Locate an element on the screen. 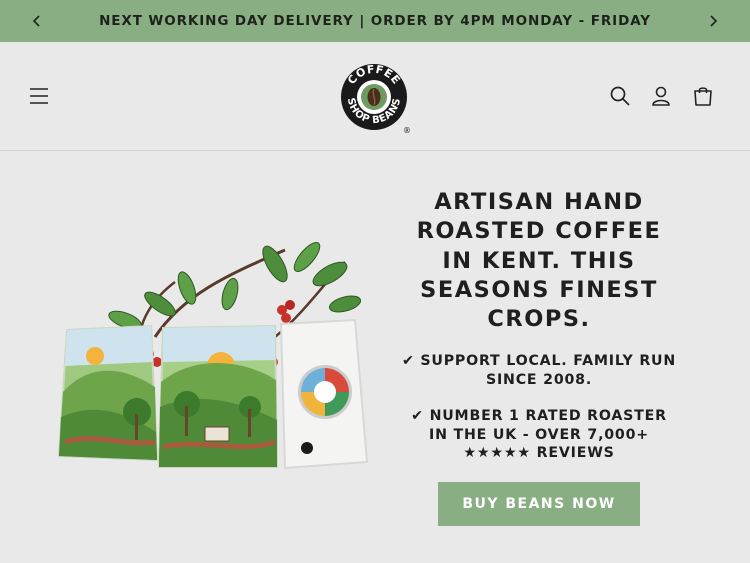  cart-icon is located at coordinates (703, 96).